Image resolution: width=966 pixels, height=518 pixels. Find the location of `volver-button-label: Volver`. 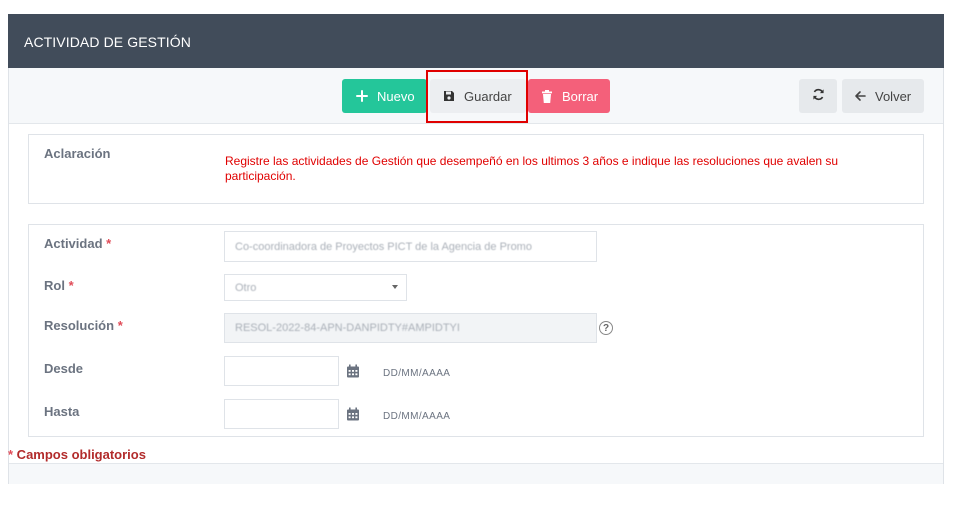

volver-button-label: Volver is located at coordinates (893, 96).